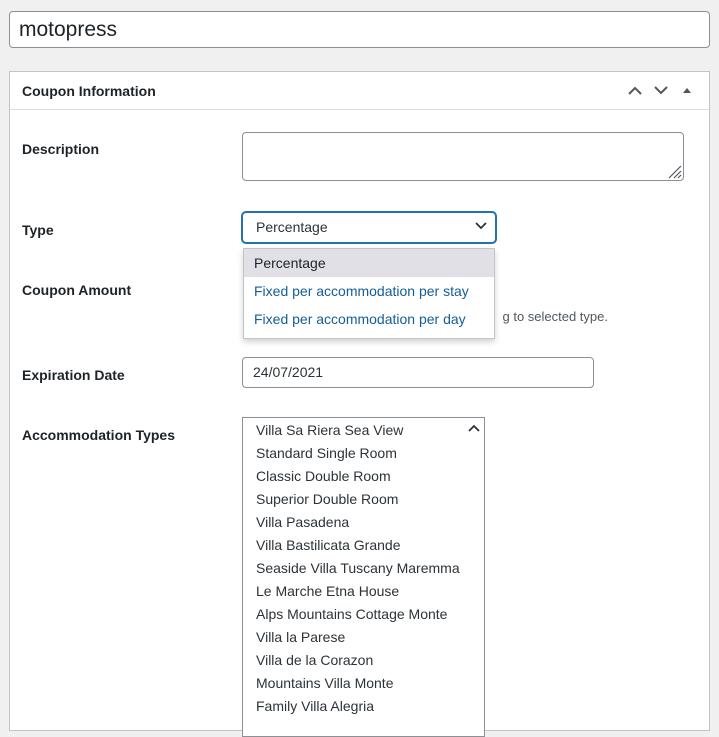  I want to click on accommodation-type-option: Classic Double Room, so click(363, 476).